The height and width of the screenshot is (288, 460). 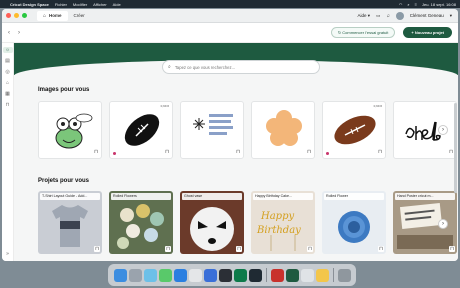 I want to click on tab-home-label: Home, so click(x=55, y=15).